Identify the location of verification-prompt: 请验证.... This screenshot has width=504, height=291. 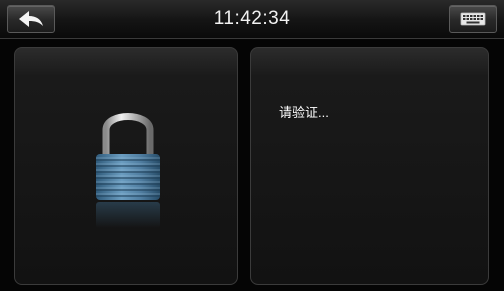
(304, 112).